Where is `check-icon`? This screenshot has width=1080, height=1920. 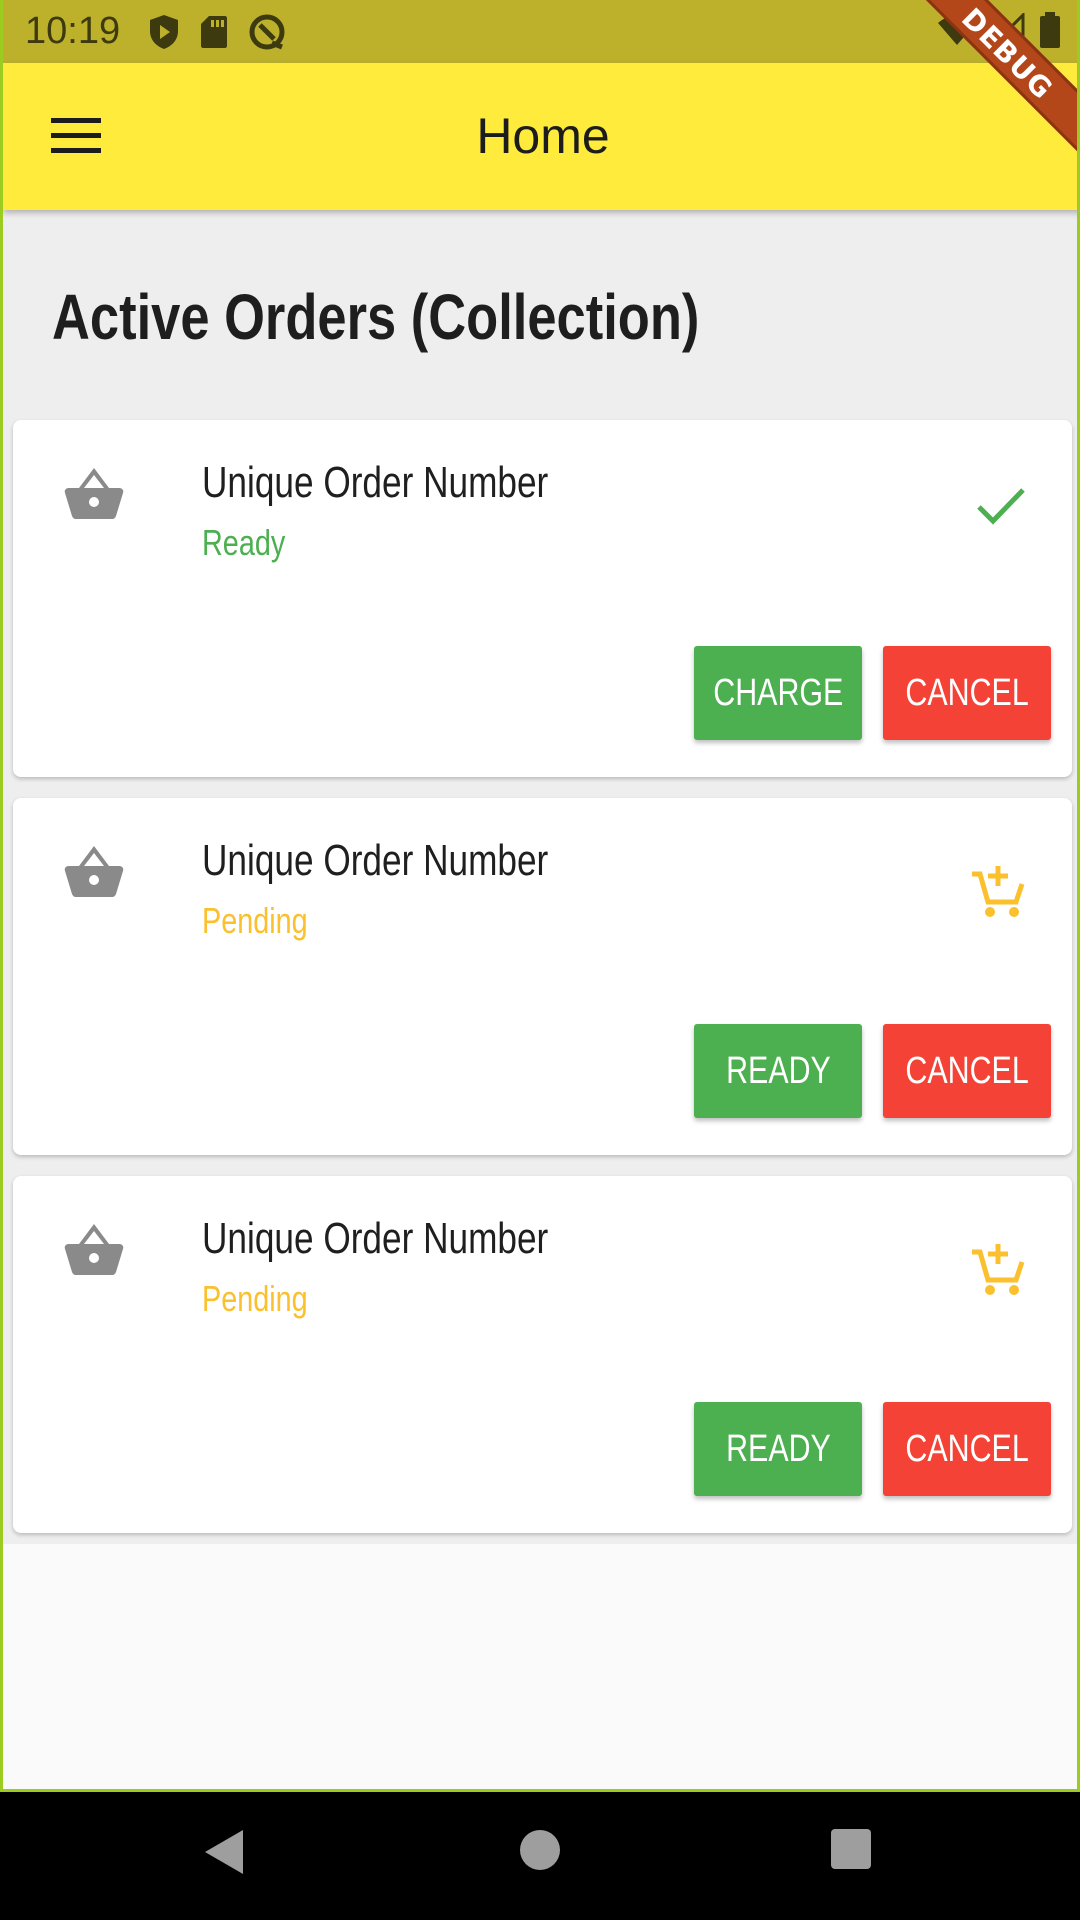
check-icon is located at coordinates (1001, 508).